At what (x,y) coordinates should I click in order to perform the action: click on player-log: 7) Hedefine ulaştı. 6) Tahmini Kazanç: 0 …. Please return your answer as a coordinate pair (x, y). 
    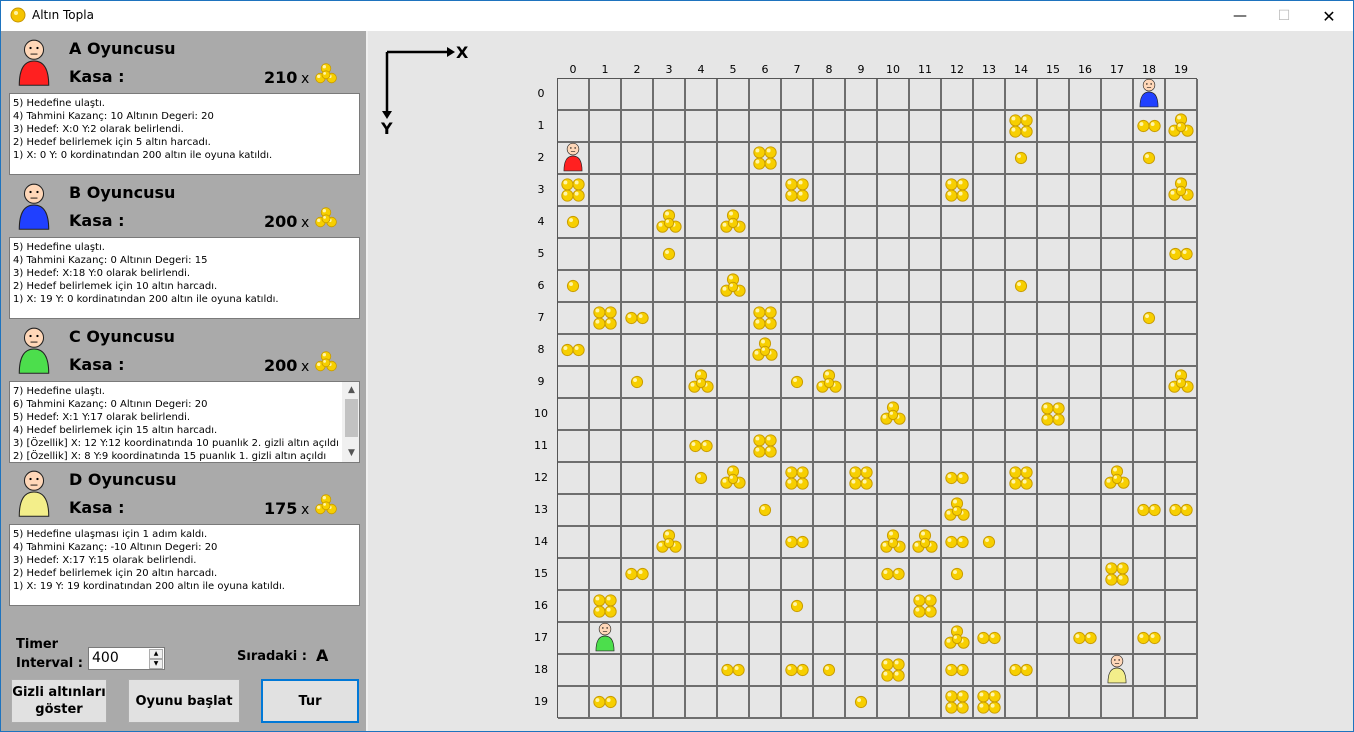
    Looking at the image, I should click on (184, 422).